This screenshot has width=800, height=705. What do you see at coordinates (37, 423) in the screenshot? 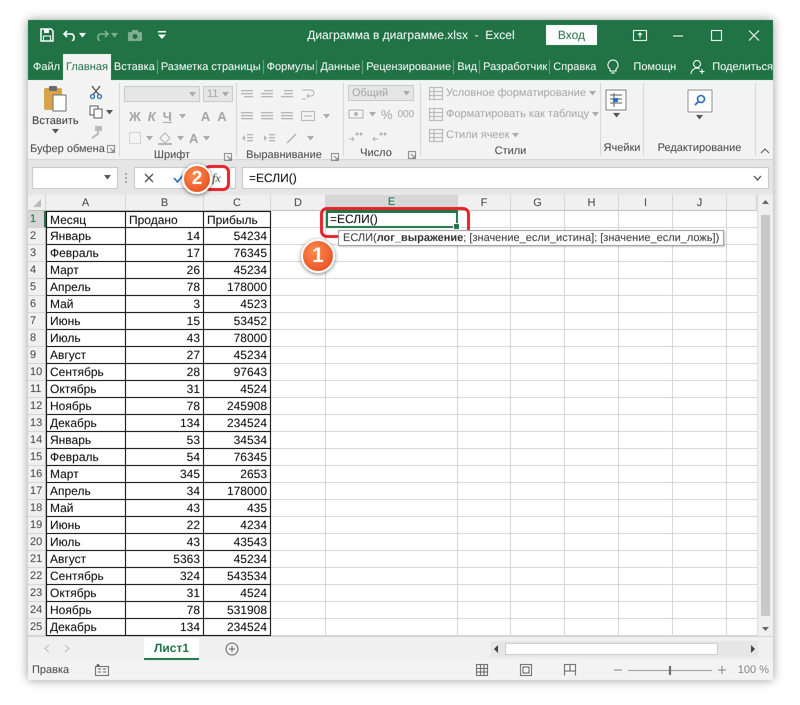
I see `row-header: 13` at bounding box center [37, 423].